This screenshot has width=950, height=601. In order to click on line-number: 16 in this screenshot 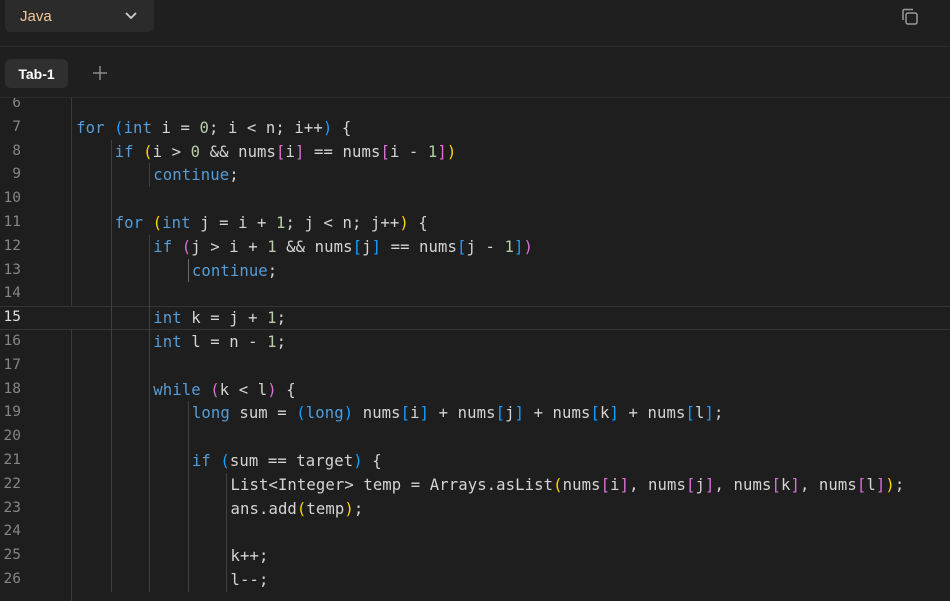, I will do `click(12, 340)`.